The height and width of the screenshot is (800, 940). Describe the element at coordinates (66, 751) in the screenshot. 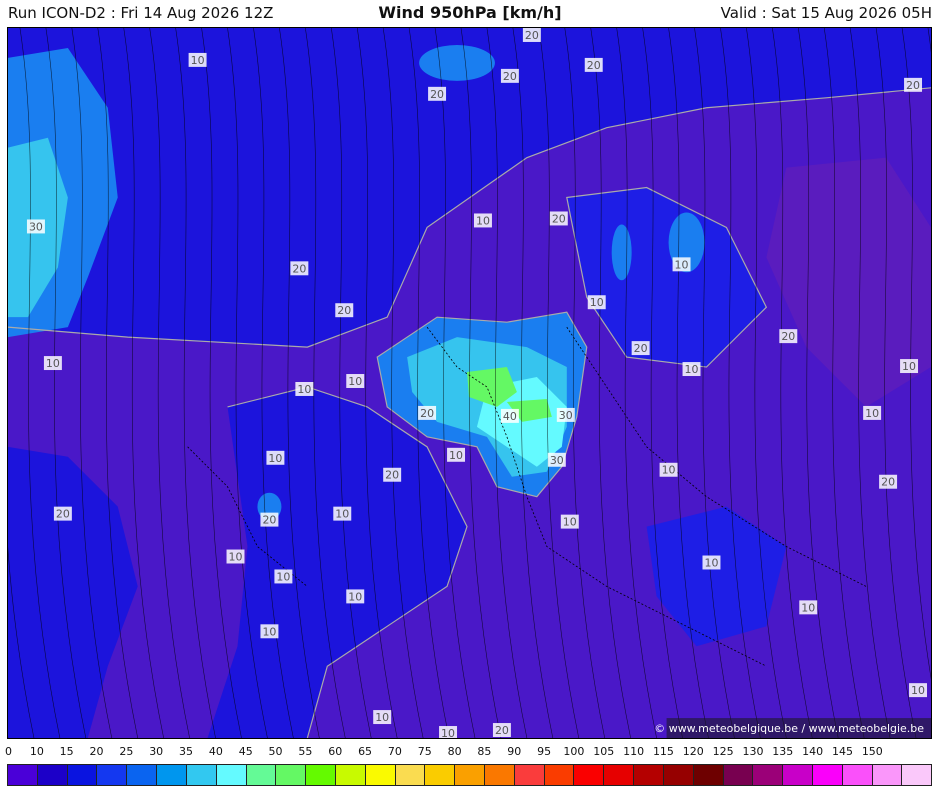

I see `colorbar-tick: 15` at that location.